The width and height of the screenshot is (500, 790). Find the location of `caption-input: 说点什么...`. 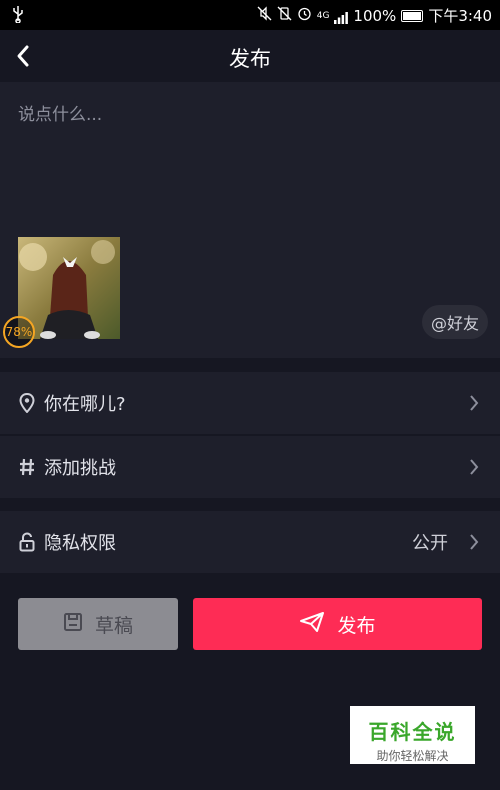

caption-input: 说点什么... is located at coordinates (60, 112).